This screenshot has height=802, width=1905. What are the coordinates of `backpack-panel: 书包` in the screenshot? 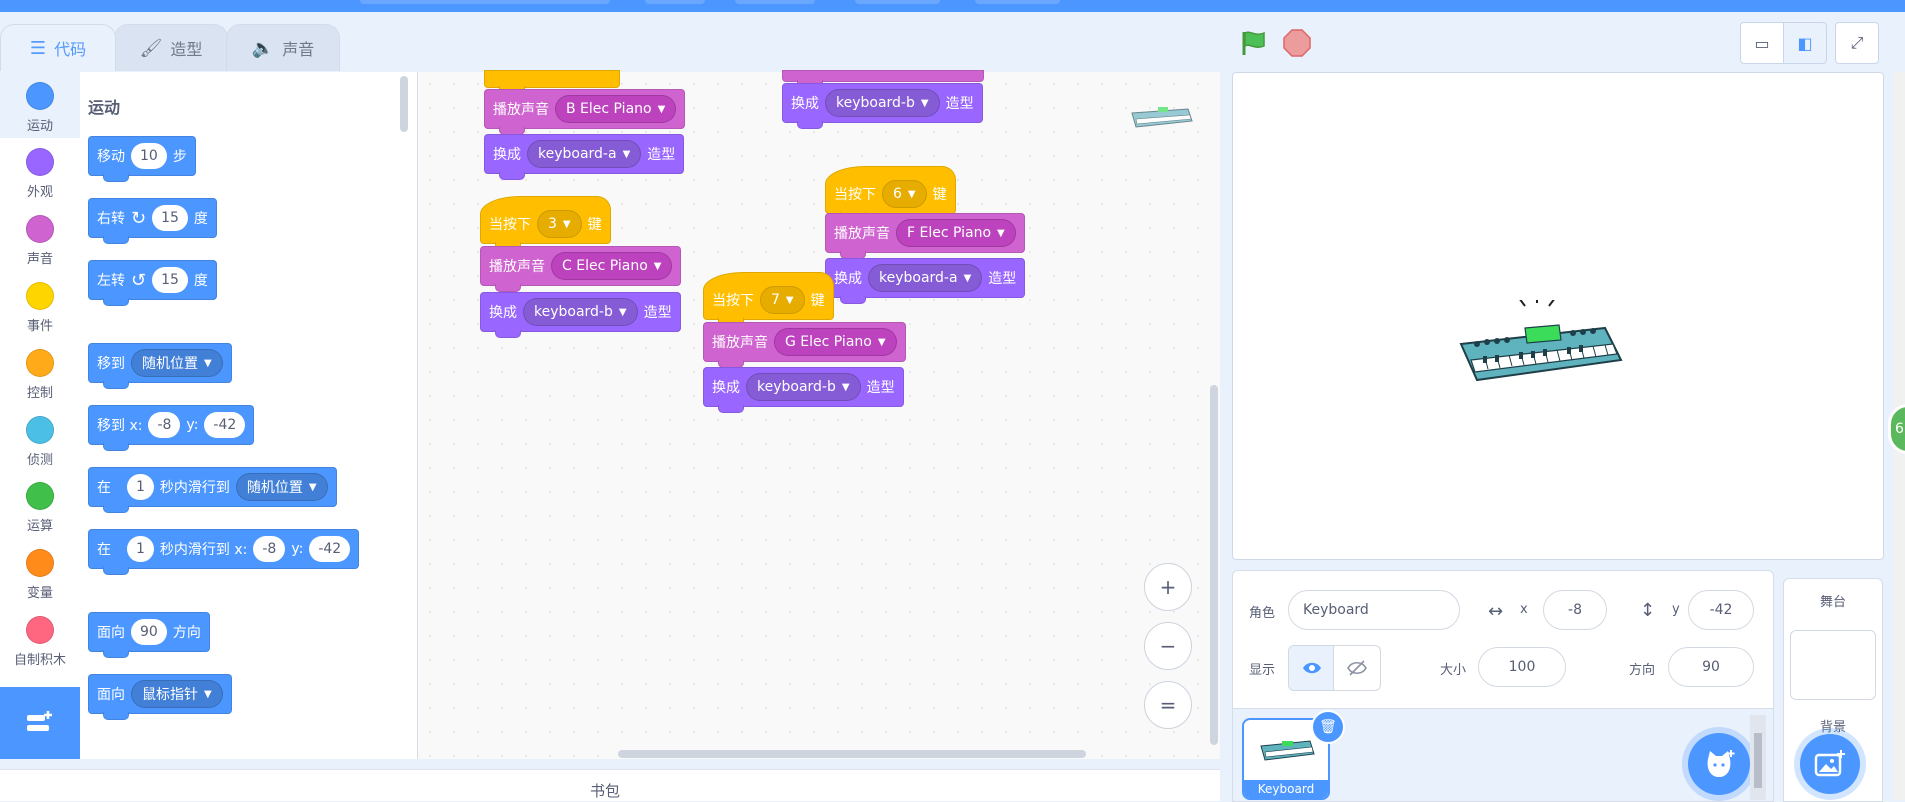 It's located at (610, 785).